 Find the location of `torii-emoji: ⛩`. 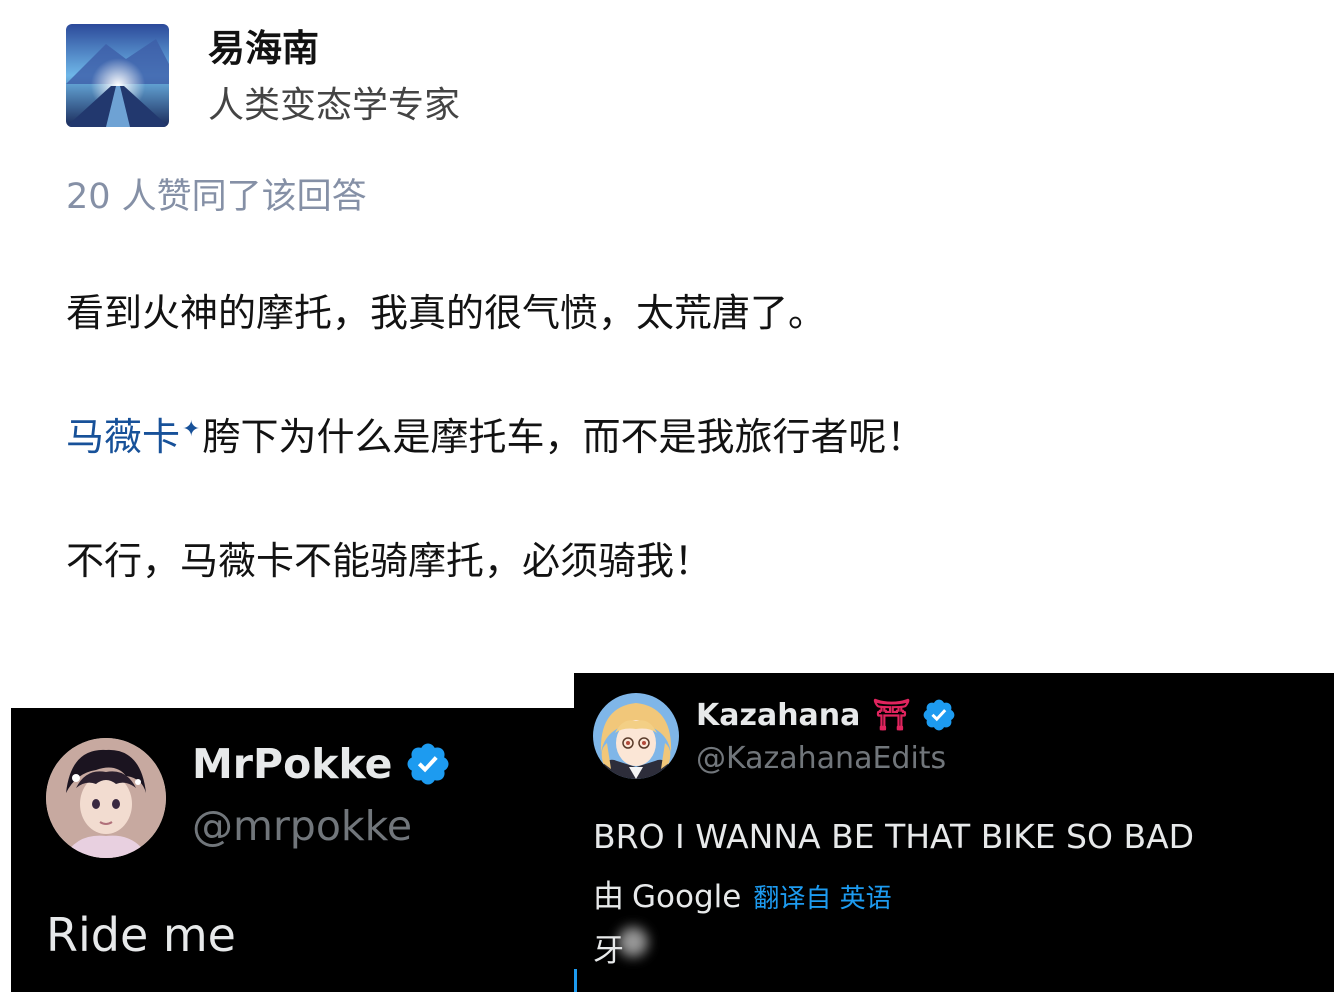

torii-emoji: ⛩ is located at coordinates (891, 715).